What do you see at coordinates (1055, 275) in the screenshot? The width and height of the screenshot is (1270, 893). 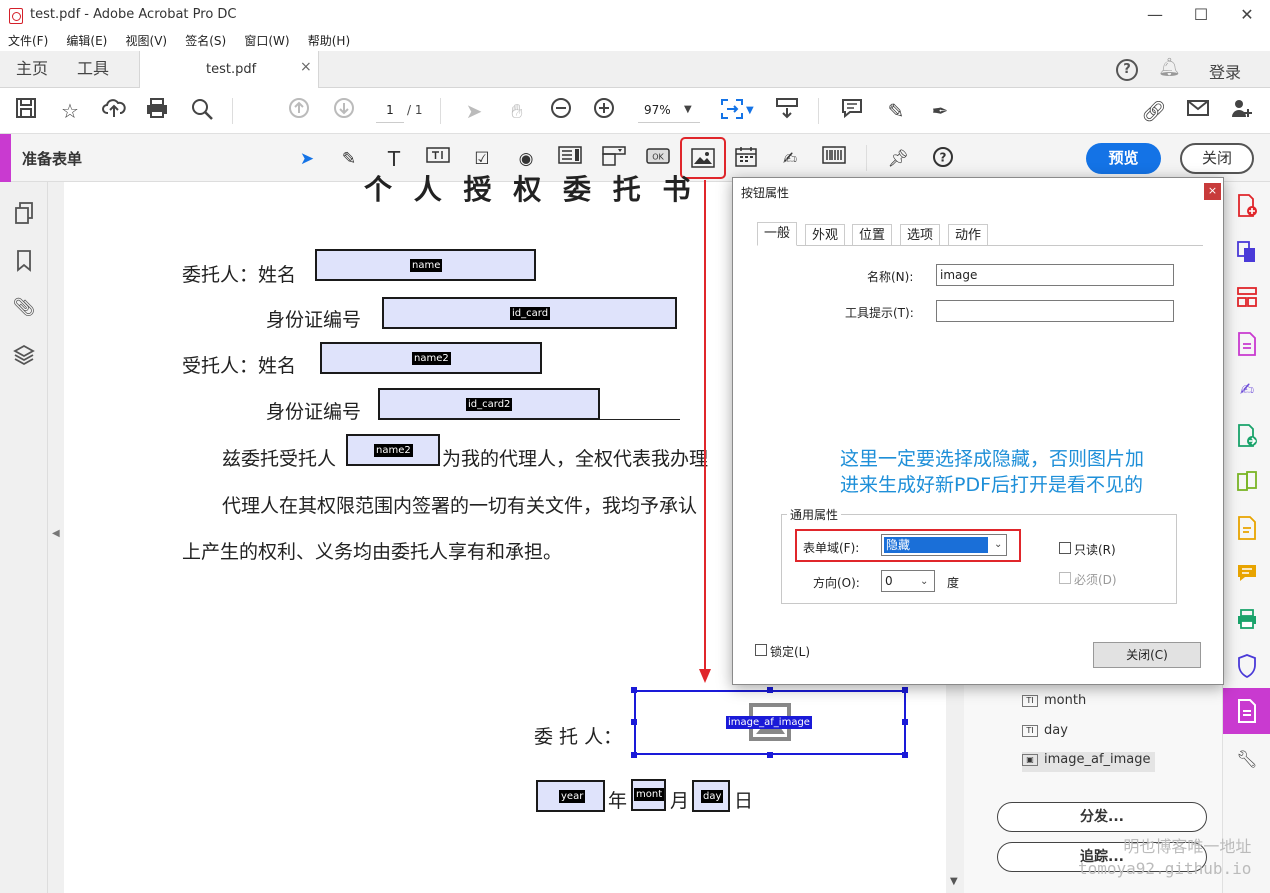 I see `name-field: image` at bounding box center [1055, 275].